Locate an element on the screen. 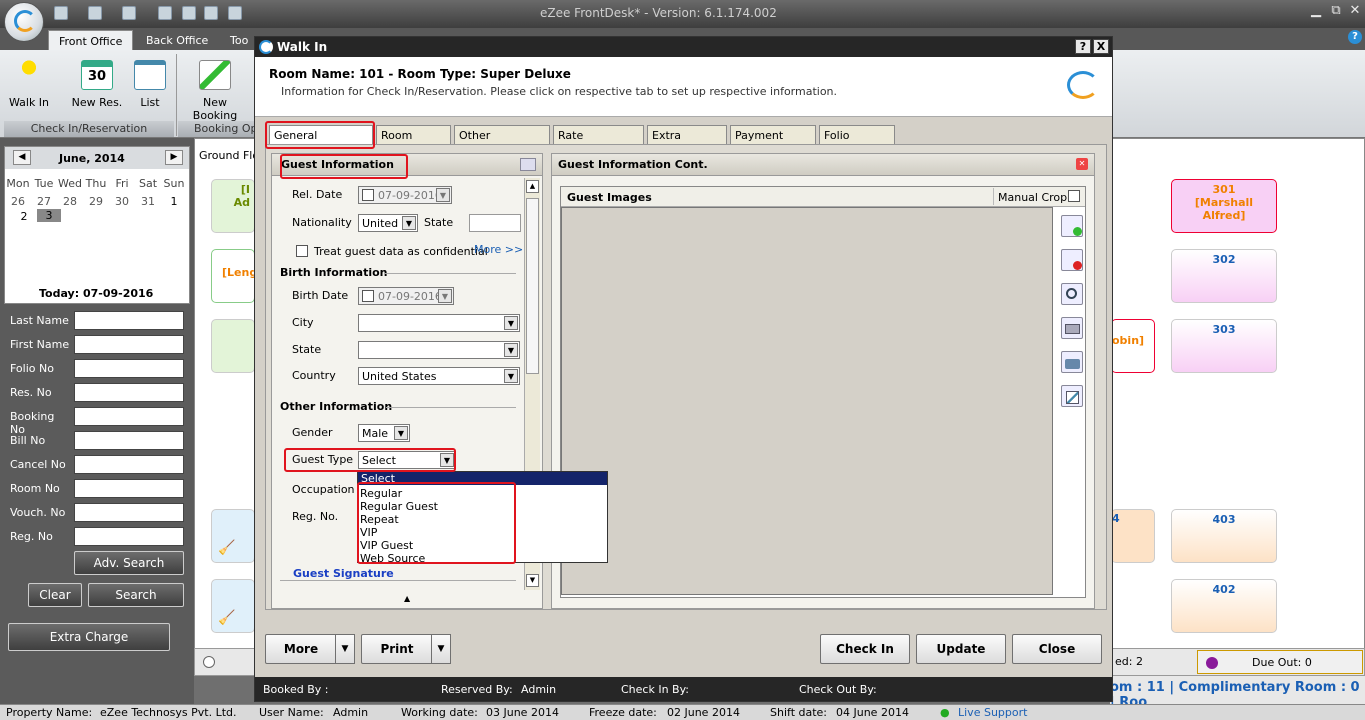 The image size is (1365, 720). first-name-input is located at coordinates (129, 344).